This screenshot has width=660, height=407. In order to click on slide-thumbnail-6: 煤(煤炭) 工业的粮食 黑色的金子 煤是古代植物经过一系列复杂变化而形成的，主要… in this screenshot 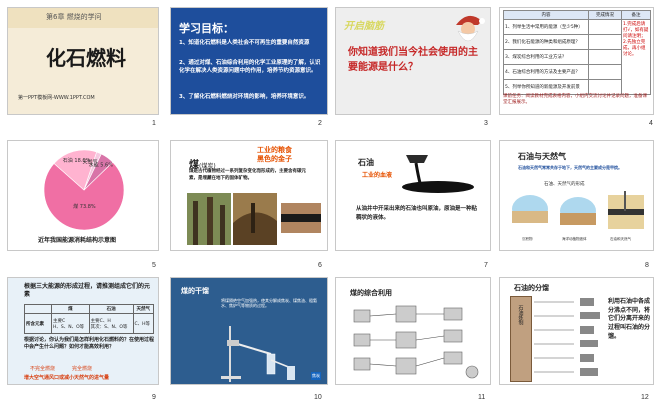, I will do `click(249, 195)`.